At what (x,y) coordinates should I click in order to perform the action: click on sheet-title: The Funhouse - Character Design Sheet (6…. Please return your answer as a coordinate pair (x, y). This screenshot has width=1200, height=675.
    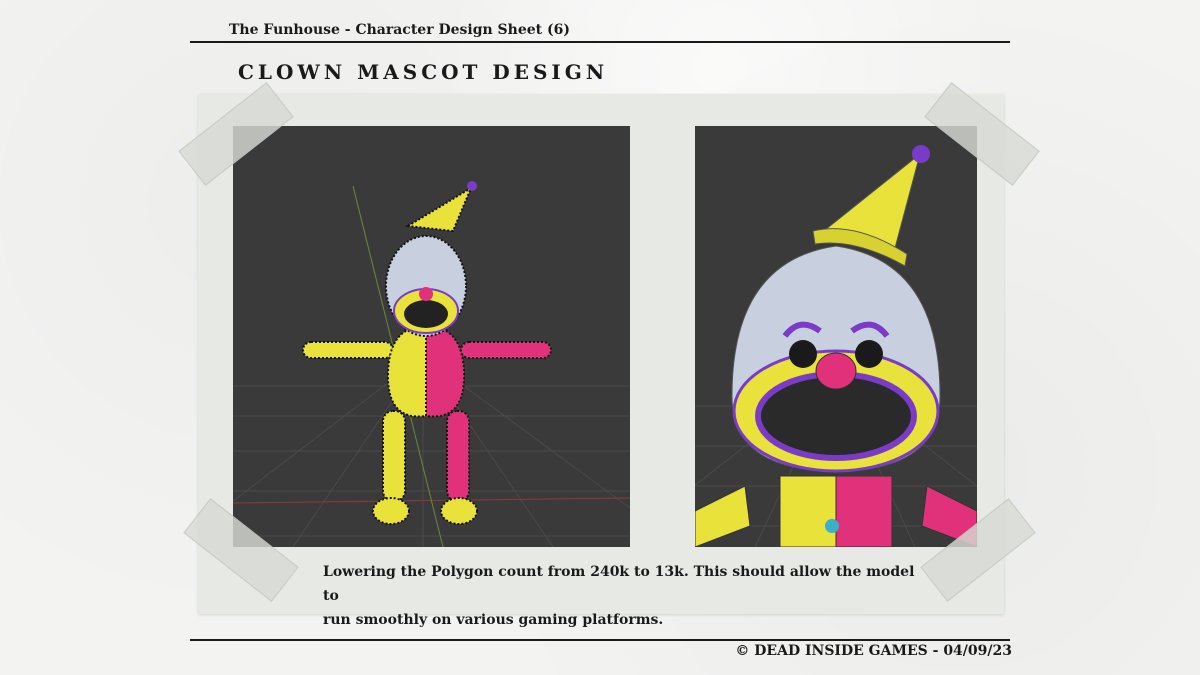
    Looking at the image, I should click on (399, 30).